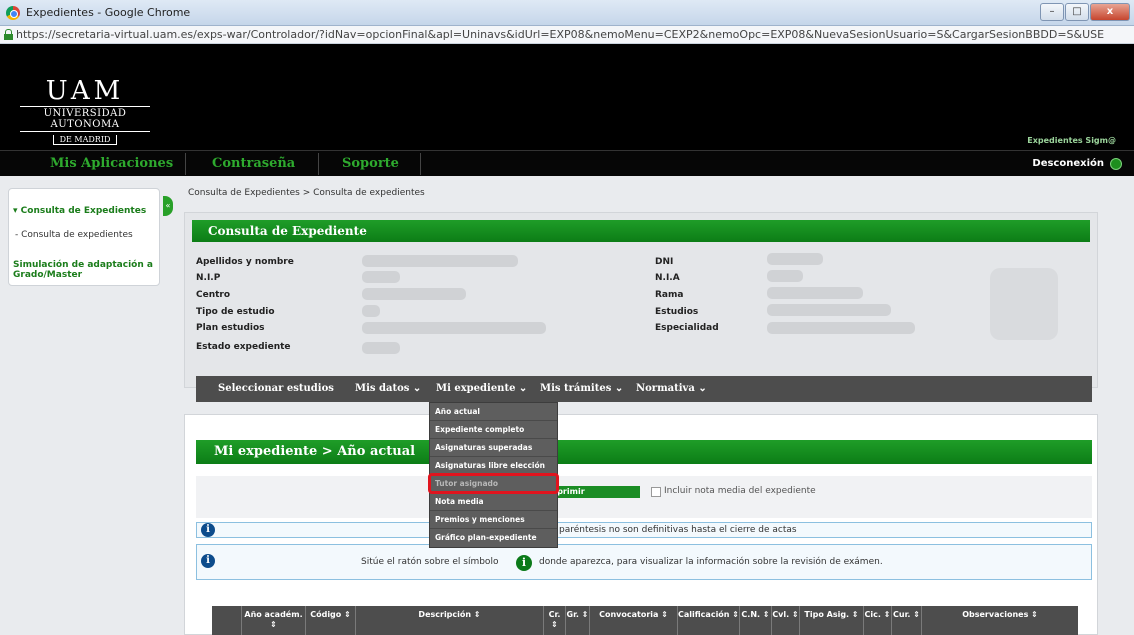 The height and width of the screenshot is (635, 1134). What do you see at coordinates (687, 328) in the screenshot?
I see `field-label-especialidad: Especialidad` at bounding box center [687, 328].